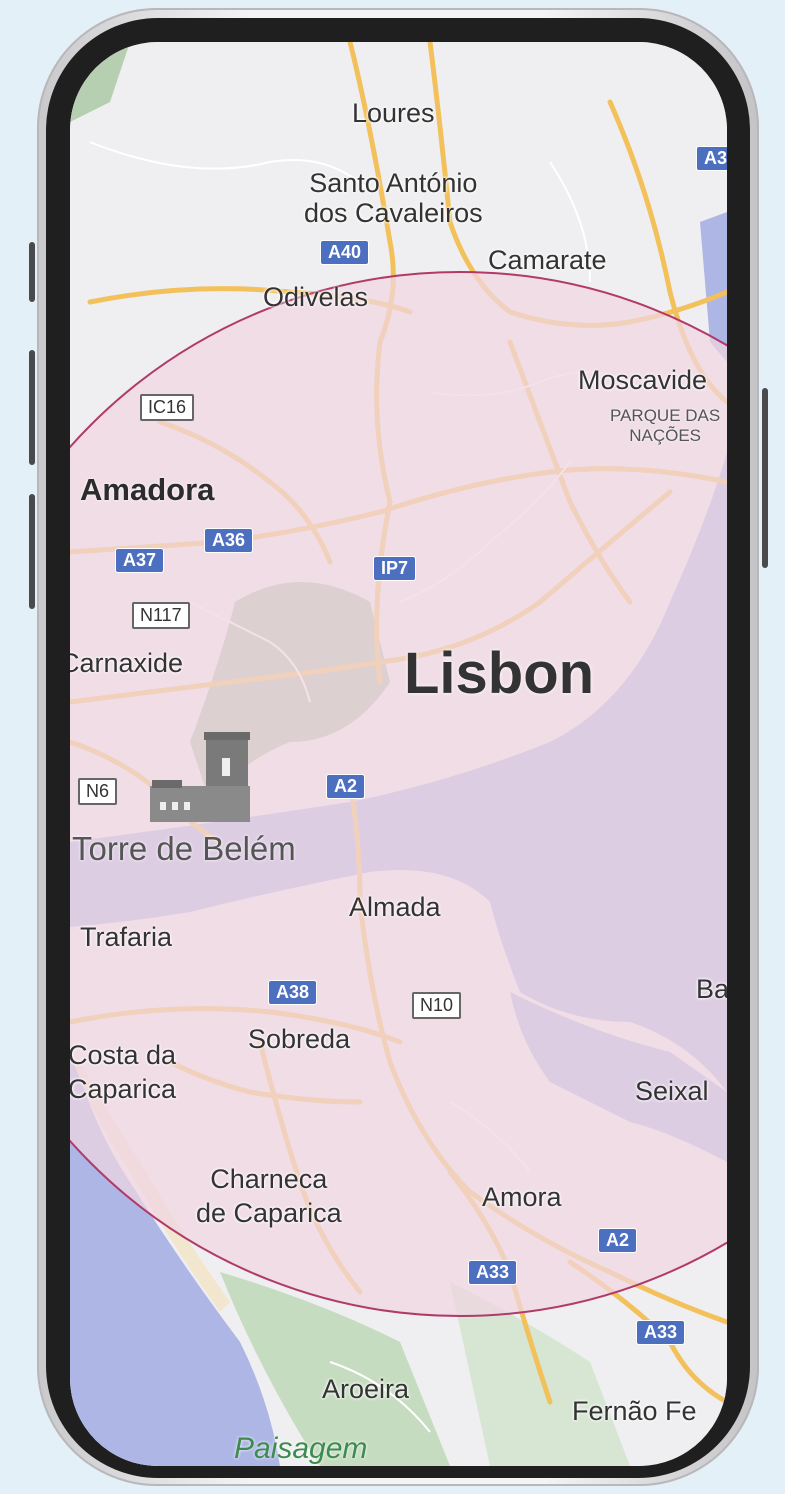 This screenshot has height=1494, width=785. I want to click on road-shield-a37: A37, so click(140, 560).